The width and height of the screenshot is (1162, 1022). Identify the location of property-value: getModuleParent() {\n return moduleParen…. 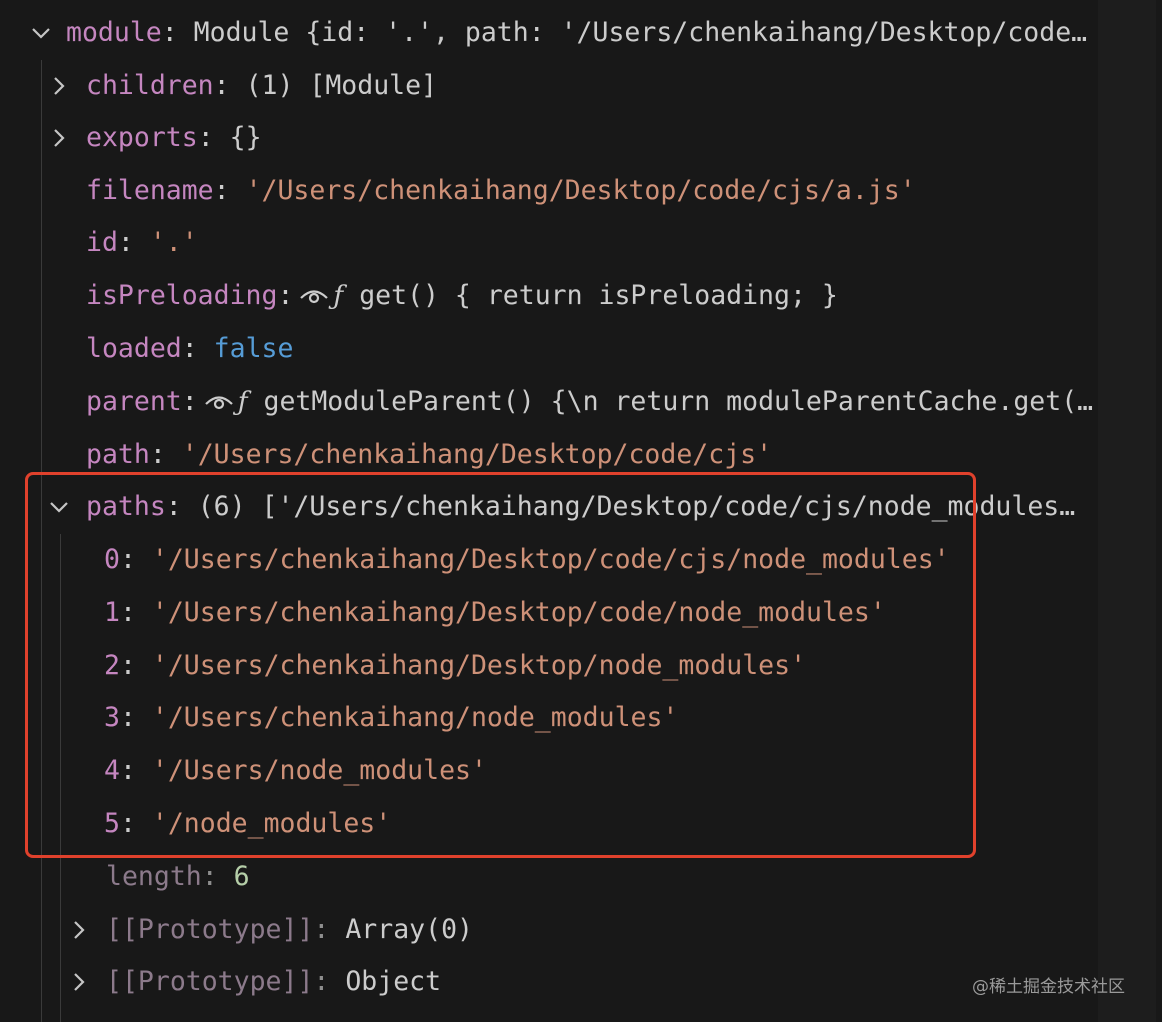
(680, 401).